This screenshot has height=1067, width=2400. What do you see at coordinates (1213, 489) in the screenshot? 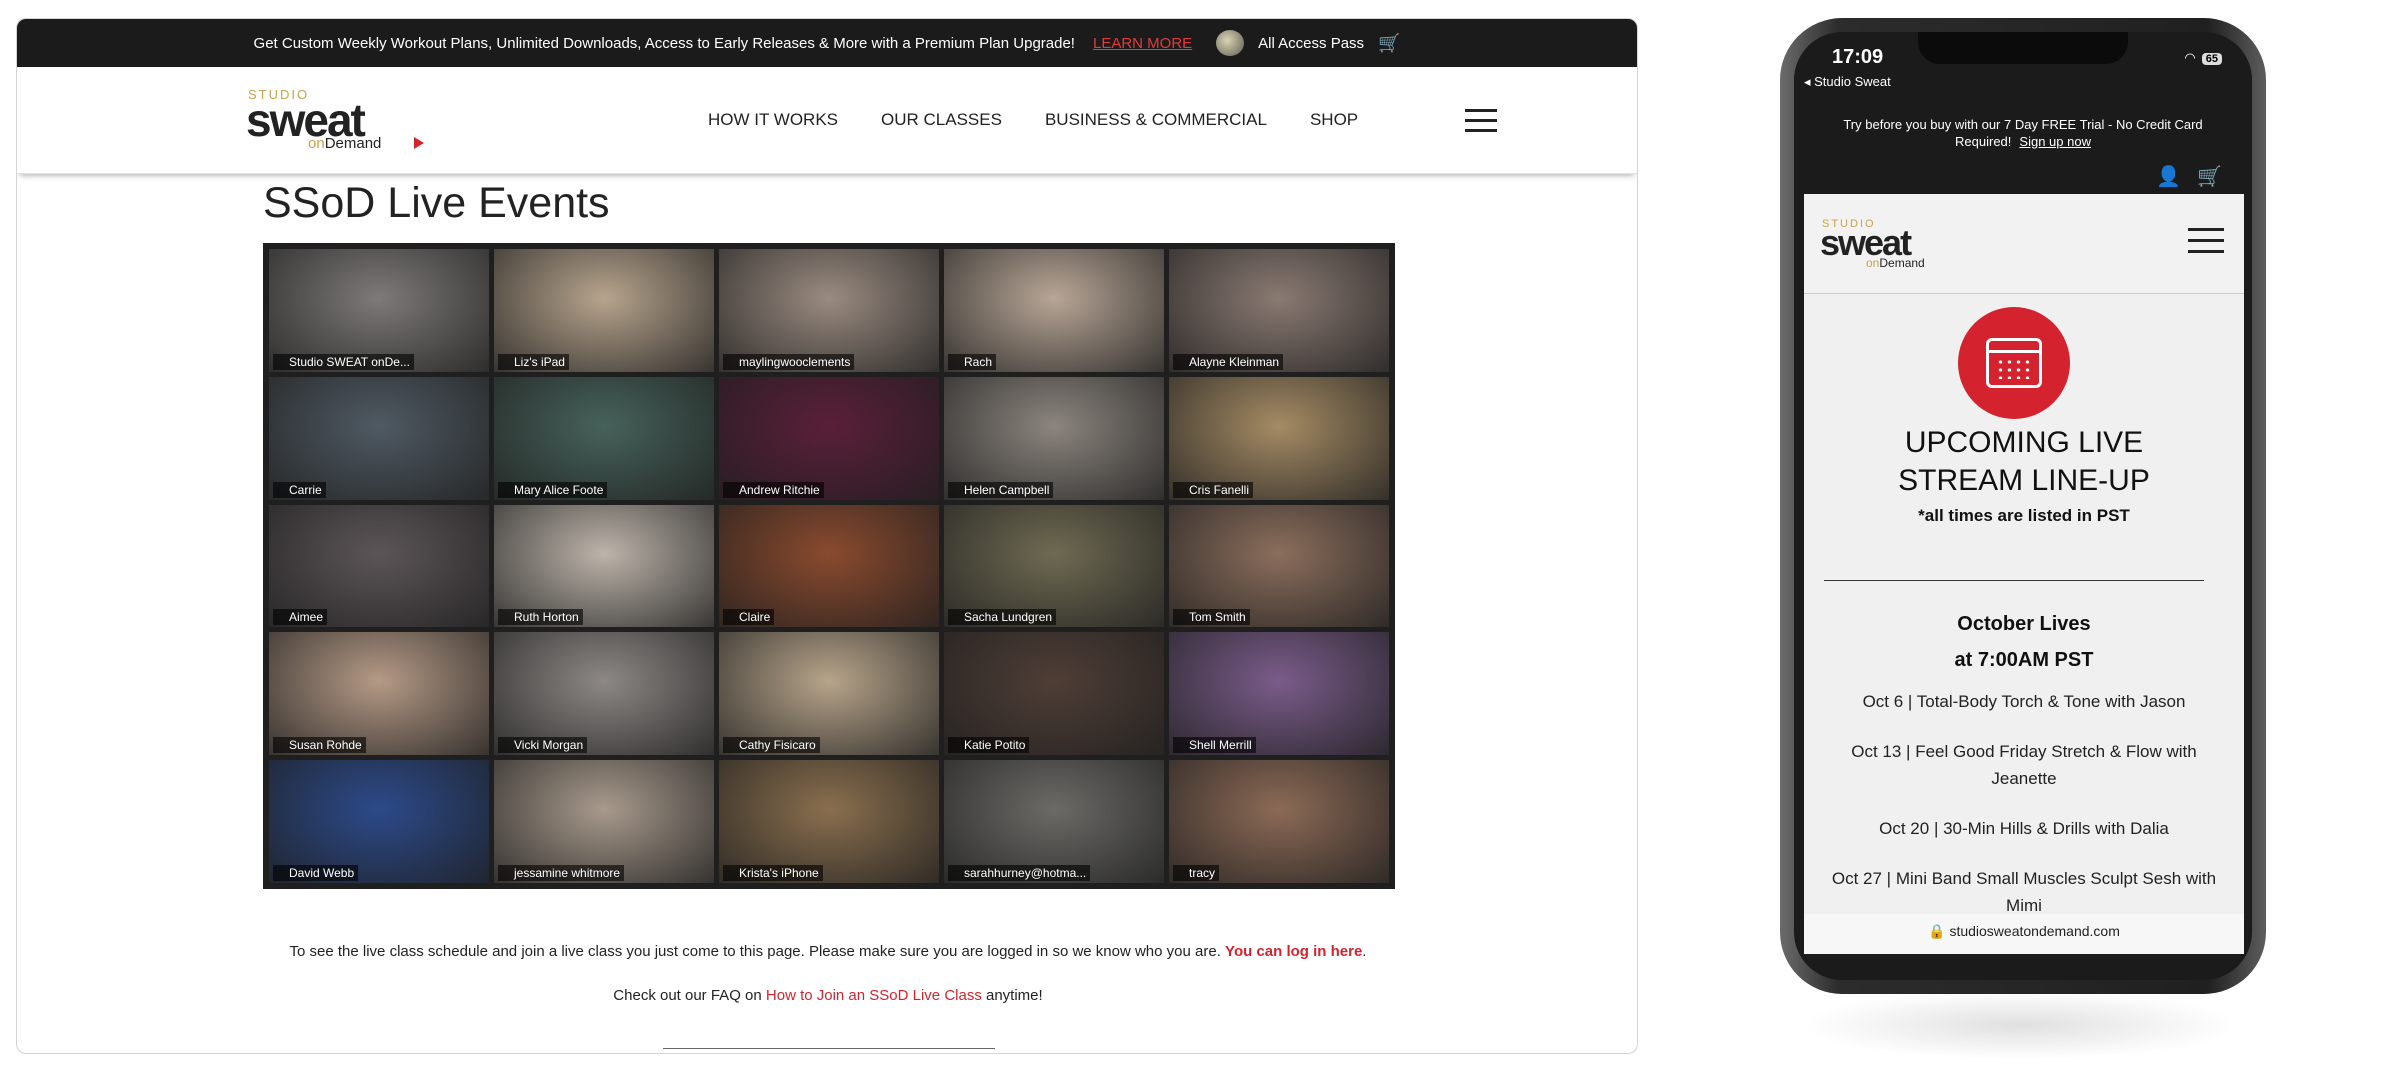
I see `participant-name: Cris Fanelli` at bounding box center [1213, 489].